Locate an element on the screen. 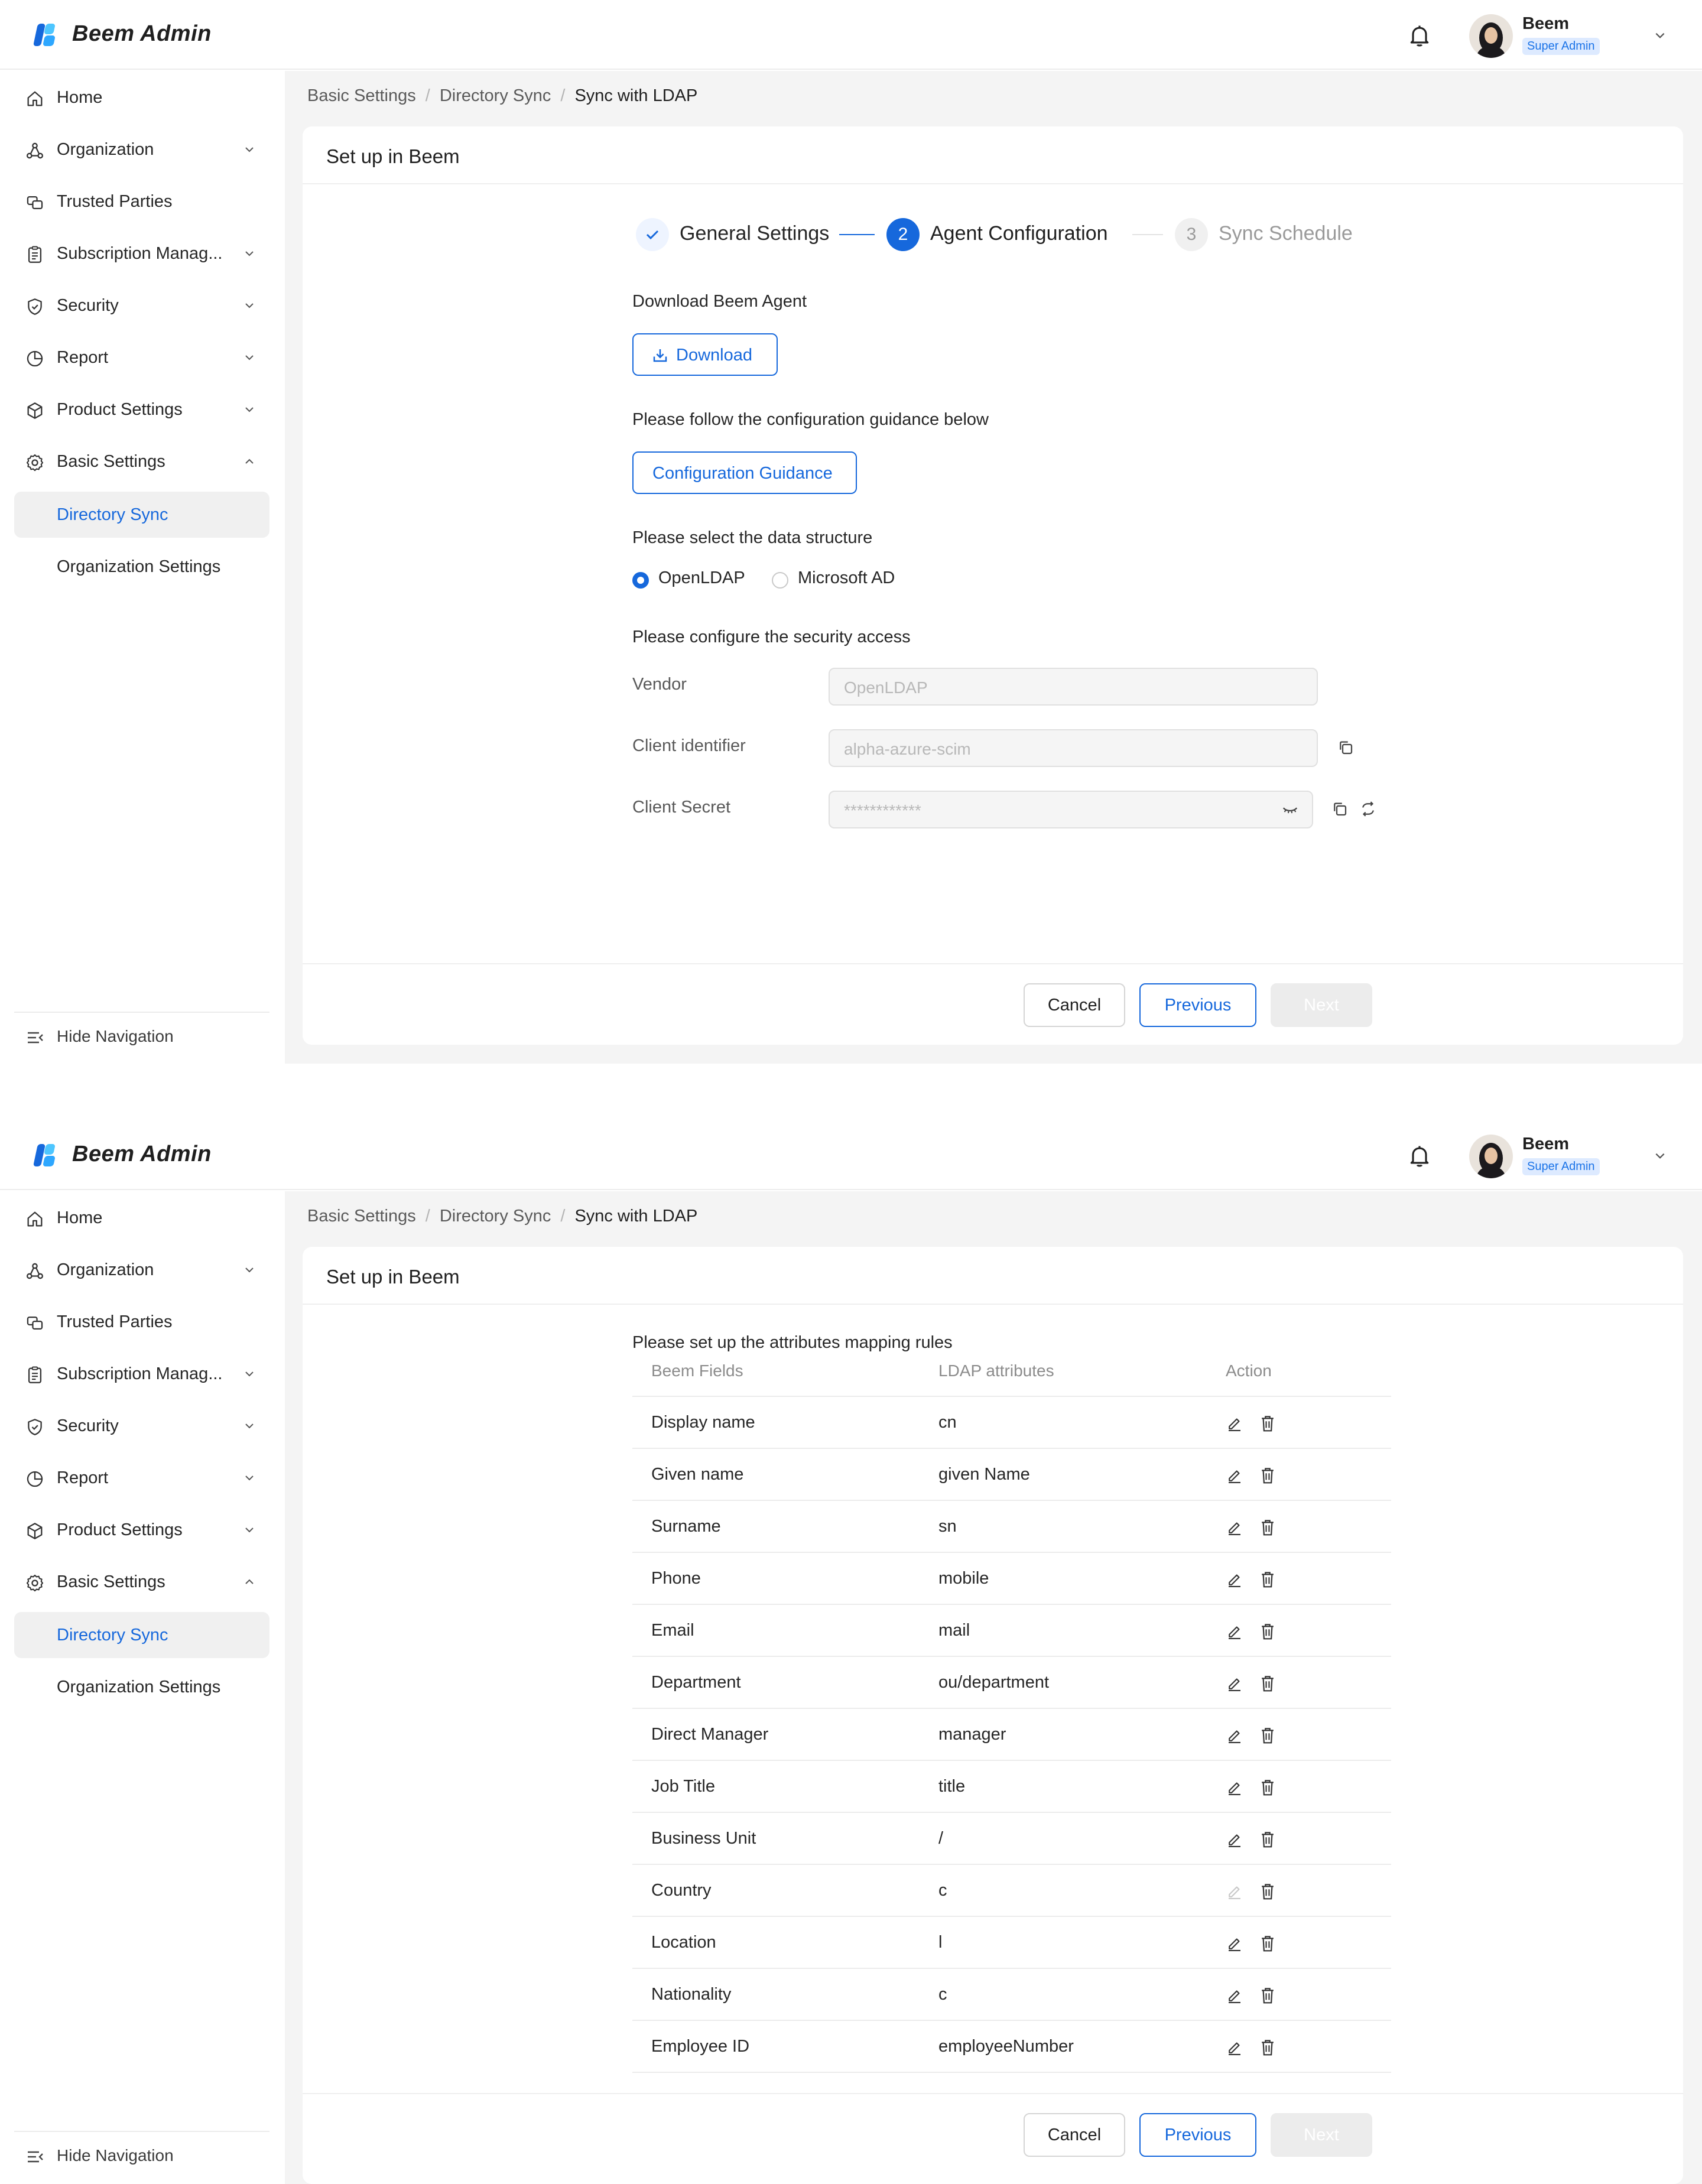  sidebar-item-label: Home is located at coordinates (80, 1217).